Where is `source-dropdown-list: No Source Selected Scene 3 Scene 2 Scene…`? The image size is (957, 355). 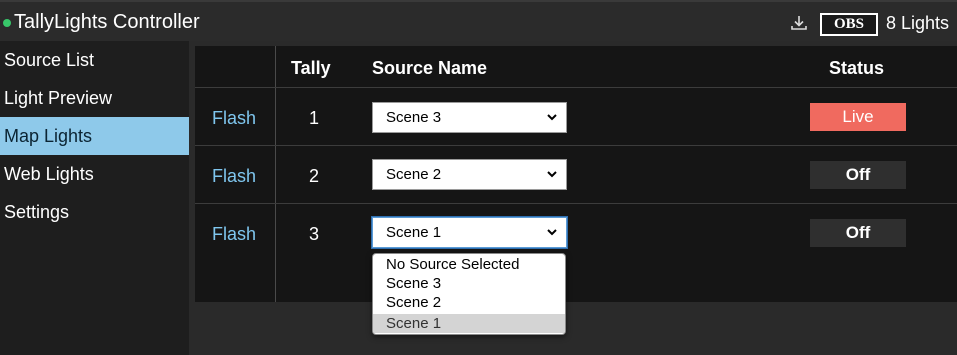
source-dropdown-list: No Source Selected Scene 3 Scene 2 Scene… is located at coordinates (469, 294).